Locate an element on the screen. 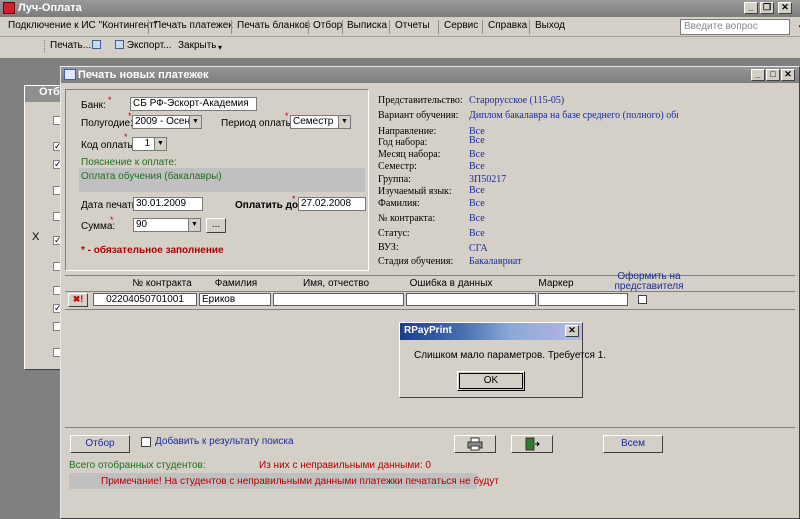 The height and width of the screenshot is (519, 800). delete-row-button: ✖! is located at coordinates (78, 300).